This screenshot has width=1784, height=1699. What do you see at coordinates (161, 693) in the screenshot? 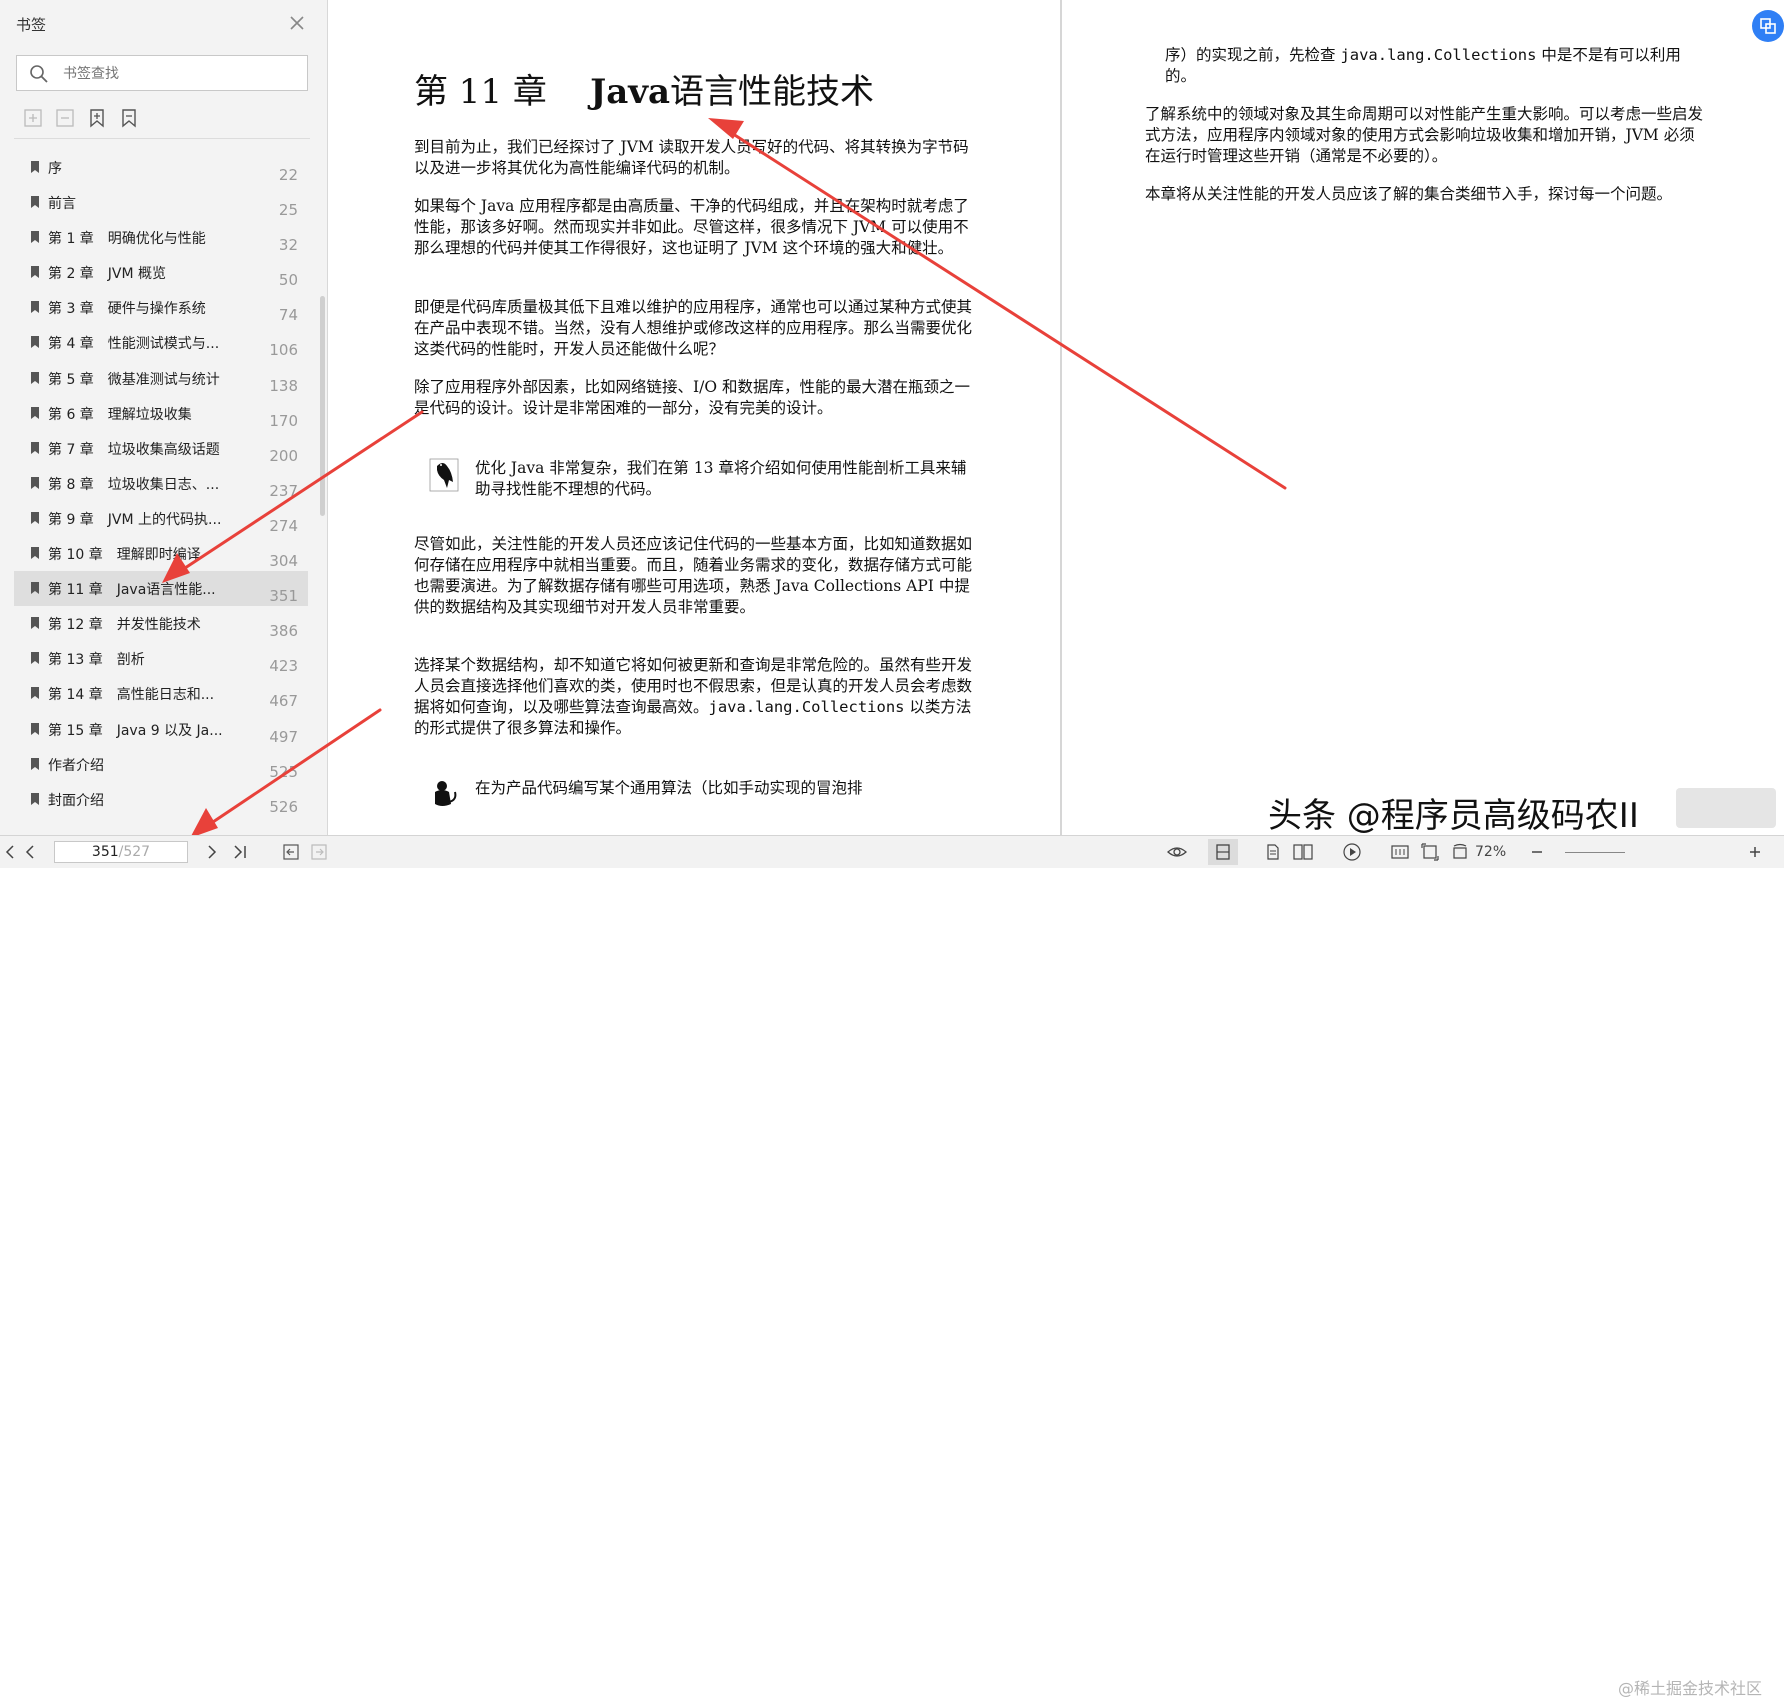
I see `bookmark-item: 第 14 章 高性能日志和... 467` at bounding box center [161, 693].